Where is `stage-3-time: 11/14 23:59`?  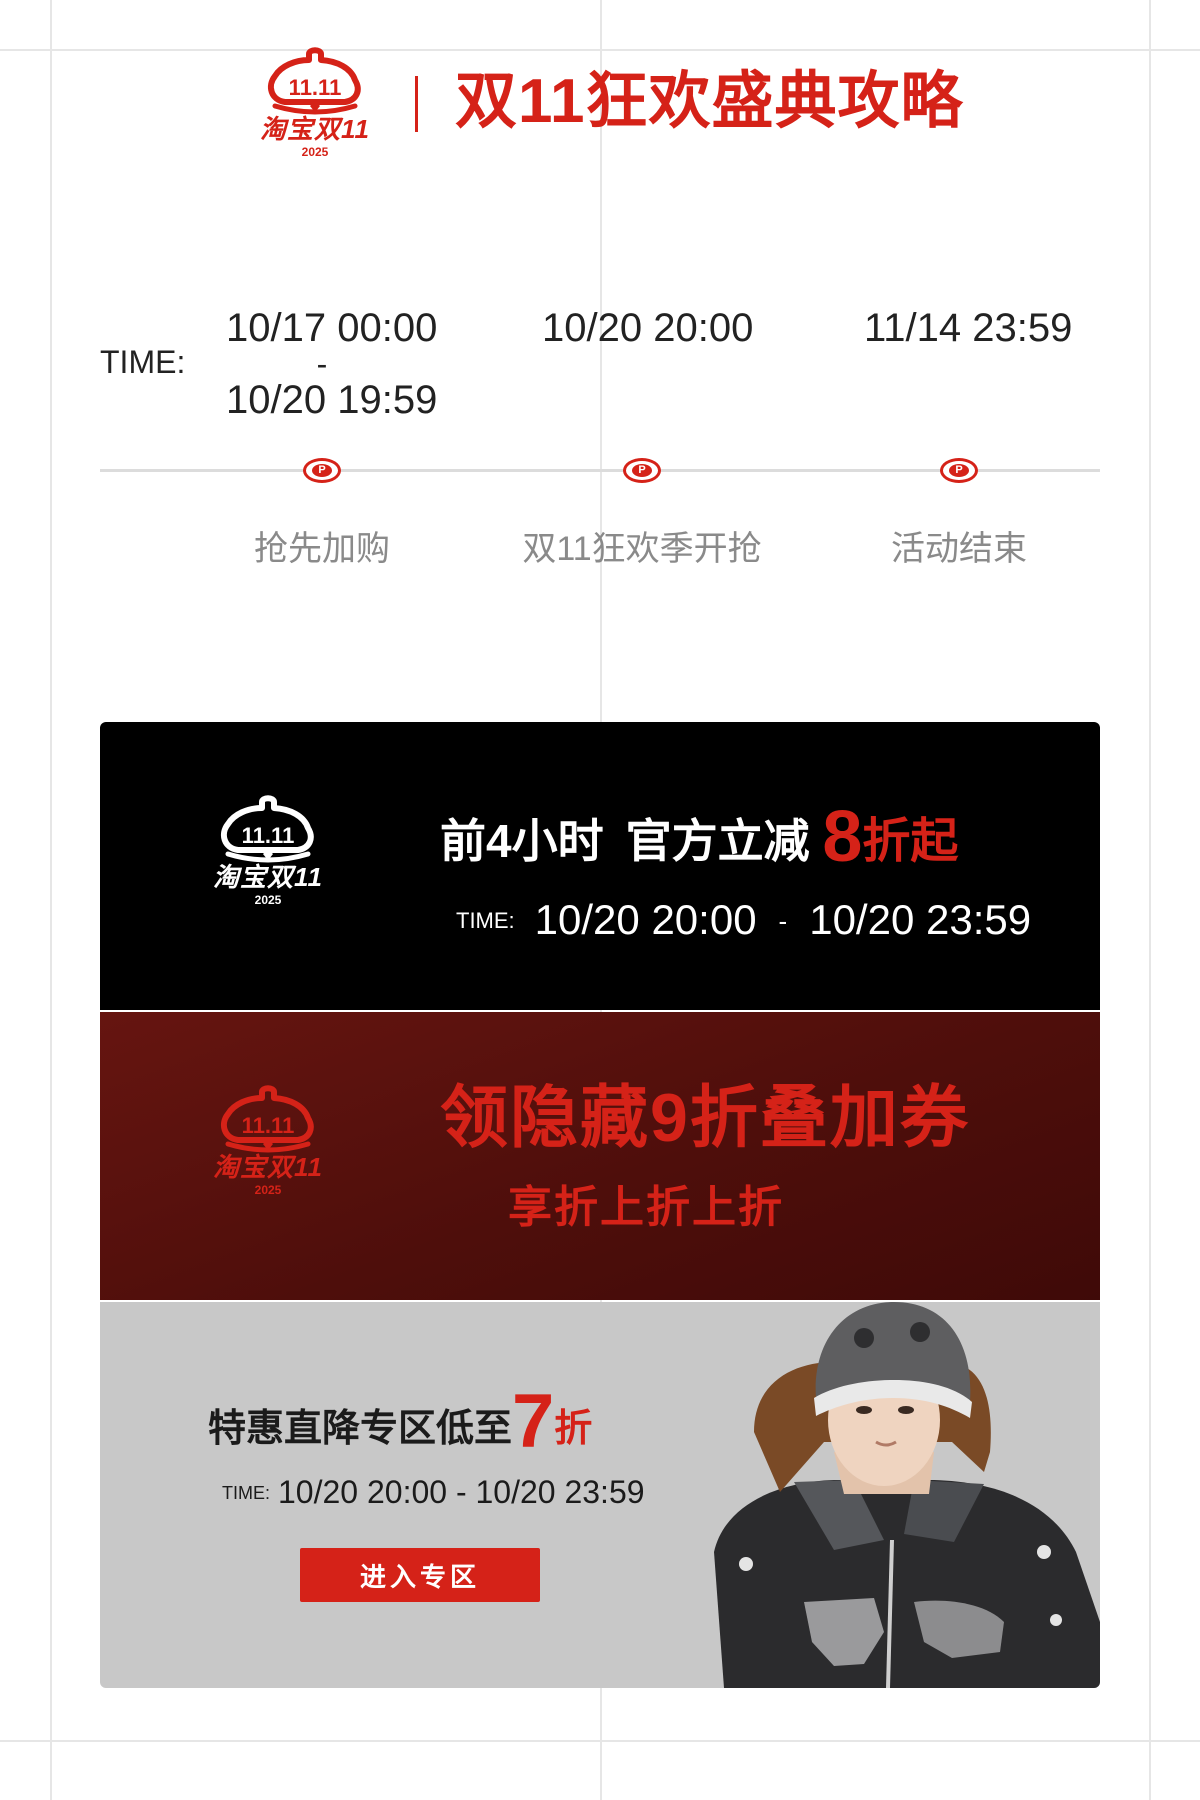 stage-3-time: 11/14 23:59 is located at coordinates (968, 328).